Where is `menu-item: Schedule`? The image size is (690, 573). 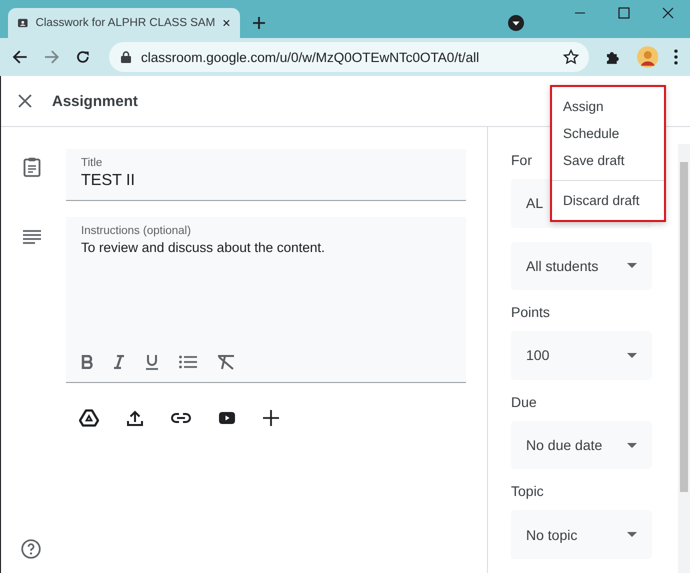 menu-item: Schedule is located at coordinates (608, 133).